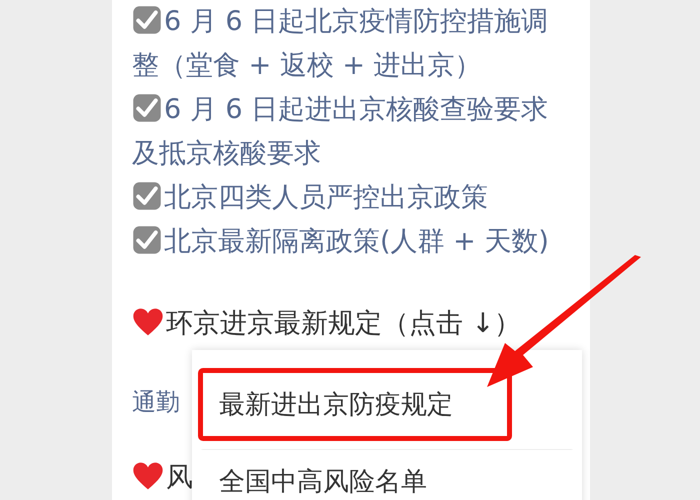  What do you see at coordinates (387, 474) in the screenshot?
I see `menu-item: 全国中高风险名单` at bounding box center [387, 474].